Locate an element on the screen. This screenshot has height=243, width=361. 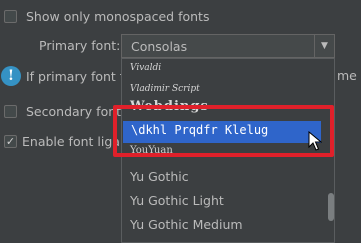
list-item: Vivaldi is located at coordinates (145, 68).